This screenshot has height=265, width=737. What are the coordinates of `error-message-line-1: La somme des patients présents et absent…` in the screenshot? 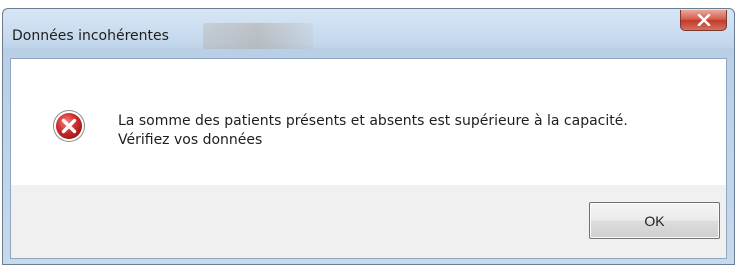 It's located at (373, 121).